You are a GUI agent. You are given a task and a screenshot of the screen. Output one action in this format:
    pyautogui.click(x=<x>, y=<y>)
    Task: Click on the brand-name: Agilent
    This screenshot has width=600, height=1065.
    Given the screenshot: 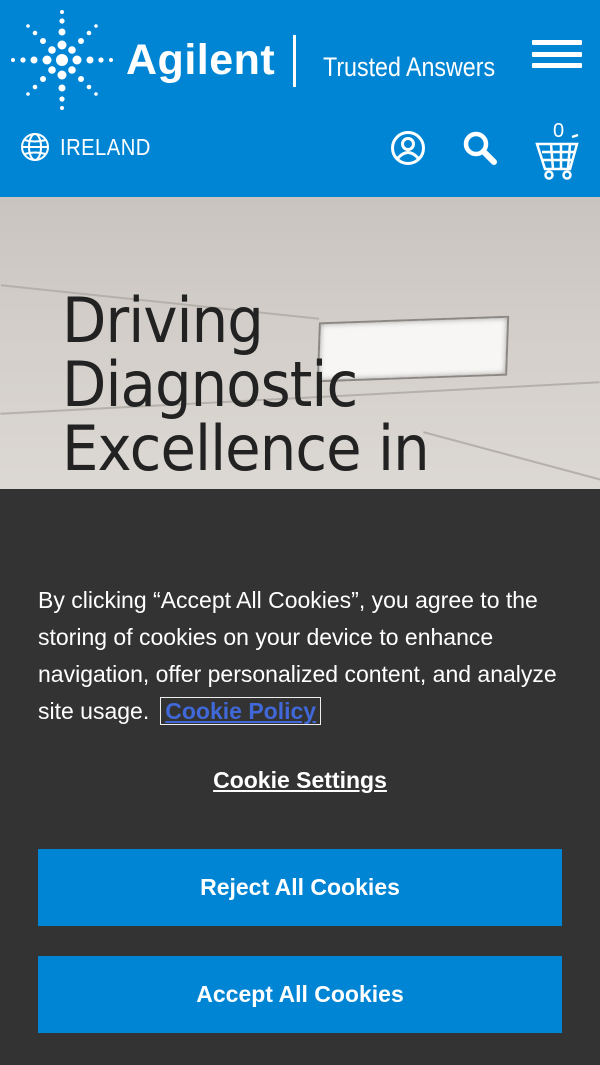 What is the action you would take?
    pyautogui.click(x=200, y=60)
    